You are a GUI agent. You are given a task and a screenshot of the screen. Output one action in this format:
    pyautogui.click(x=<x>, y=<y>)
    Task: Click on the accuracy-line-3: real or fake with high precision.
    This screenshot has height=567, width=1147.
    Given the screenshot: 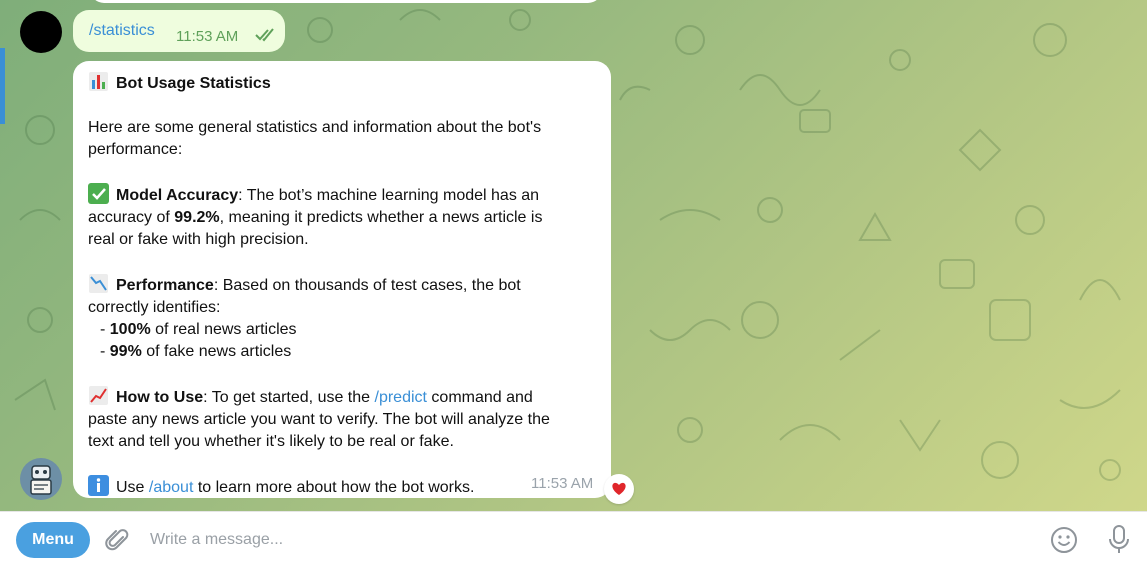 What is the action you would take?
    pyautogui.click(x=198, y=239)
    